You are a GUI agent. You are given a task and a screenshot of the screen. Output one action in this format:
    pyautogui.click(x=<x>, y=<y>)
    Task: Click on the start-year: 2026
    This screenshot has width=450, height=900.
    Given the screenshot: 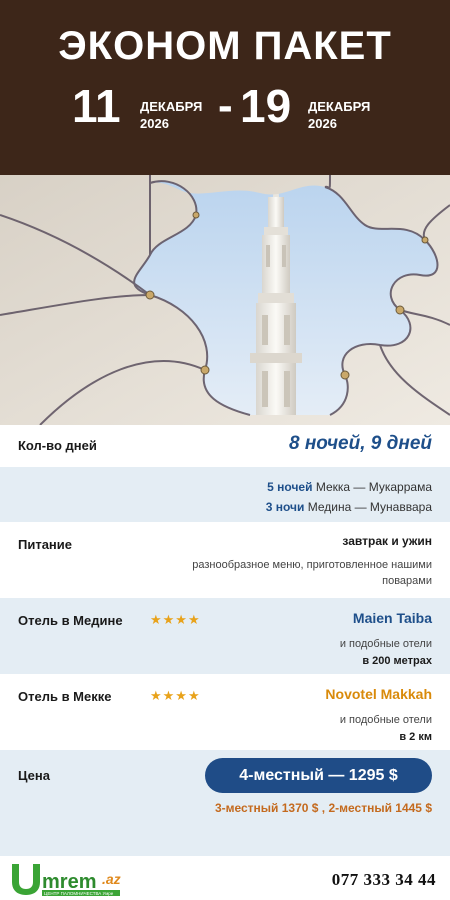 What is the action you would take?
    pyautogui.click(x=154, y=123)
    